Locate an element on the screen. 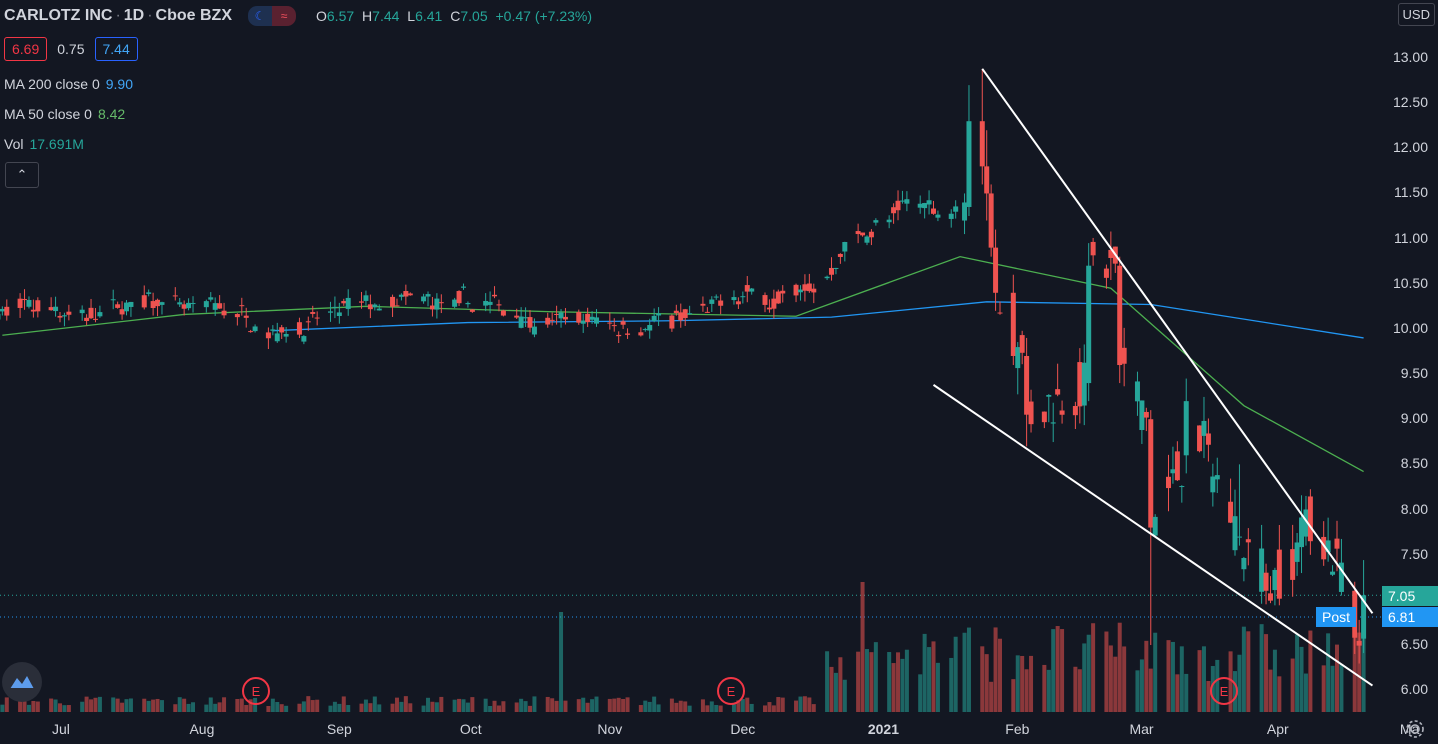  sell-price-button: 6.69 is located at coordinates (26, 49).